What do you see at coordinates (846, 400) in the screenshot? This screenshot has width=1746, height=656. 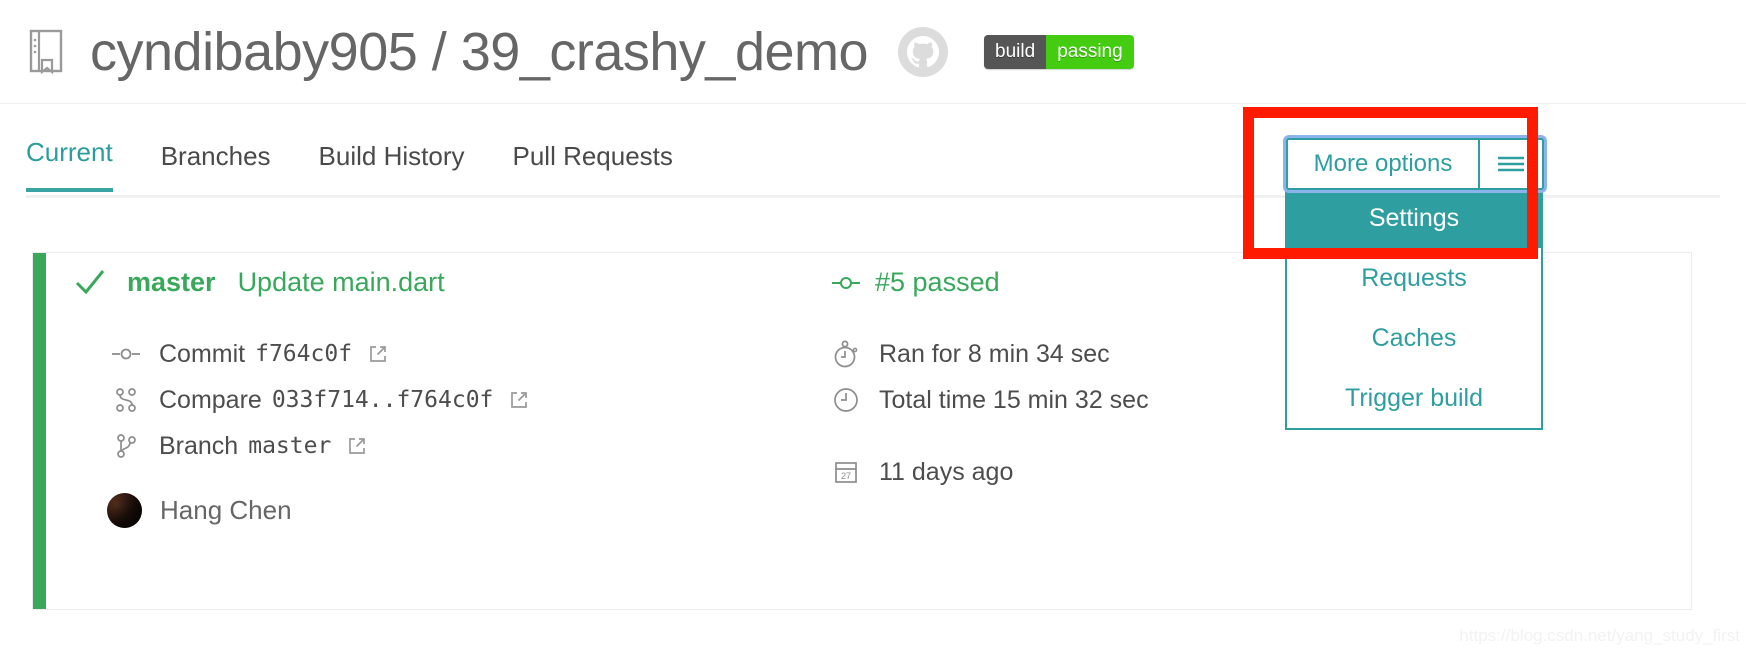 I see `clock-icon` at bounding box center [846, 400].